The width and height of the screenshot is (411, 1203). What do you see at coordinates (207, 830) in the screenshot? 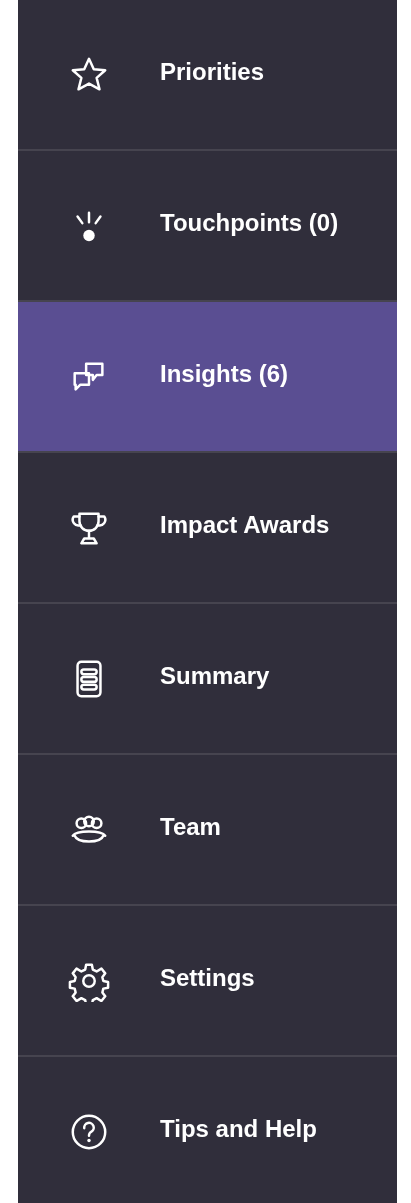
I see `nav-item: Team` at bounding box center [207, 830].